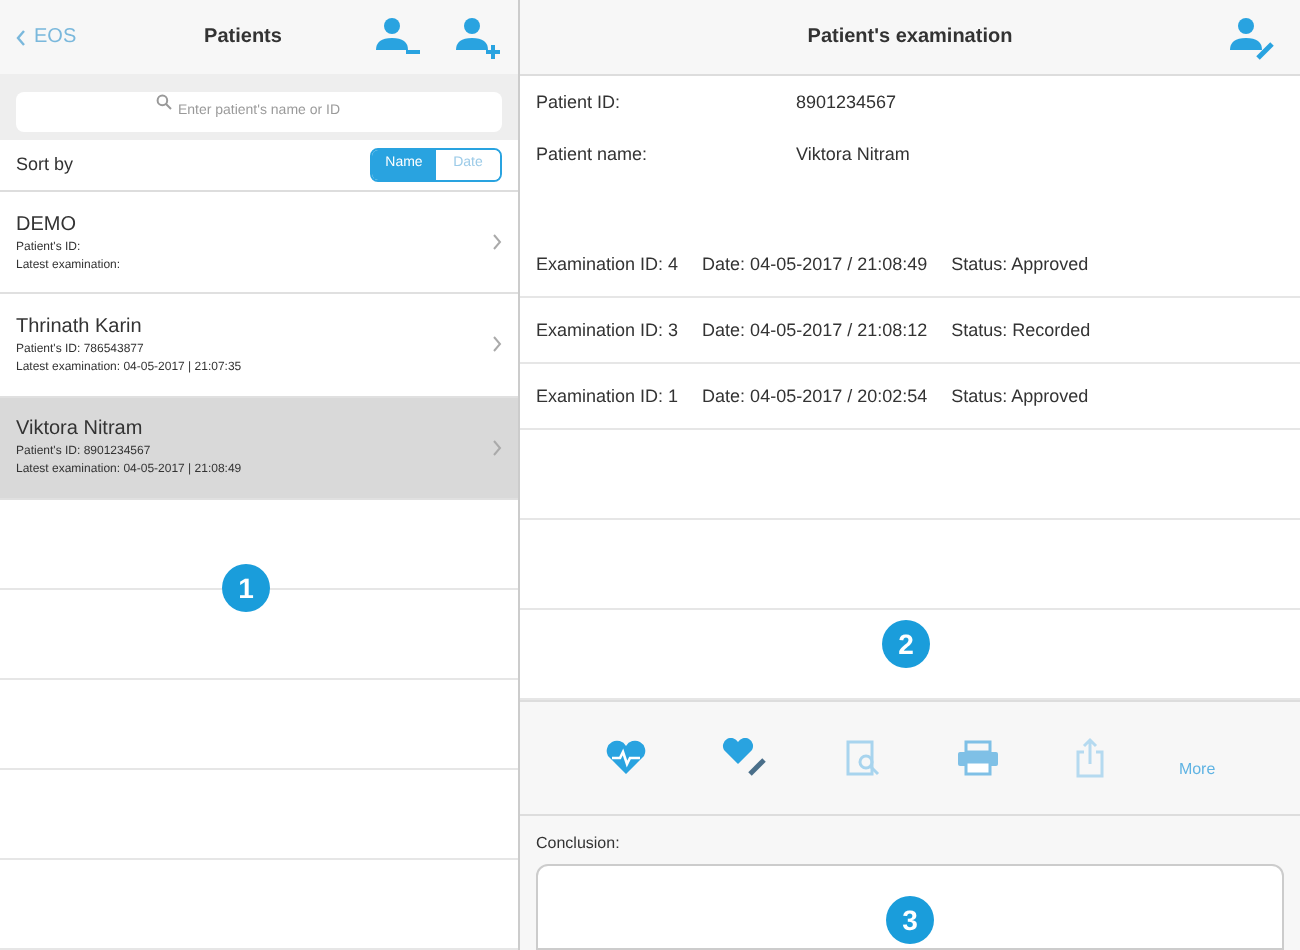 The height and width of the screenshot is (950, 1300). Describe the element at coordinates (45, 164) in the screenshot. I see `sort-label: Sort by` at that location.